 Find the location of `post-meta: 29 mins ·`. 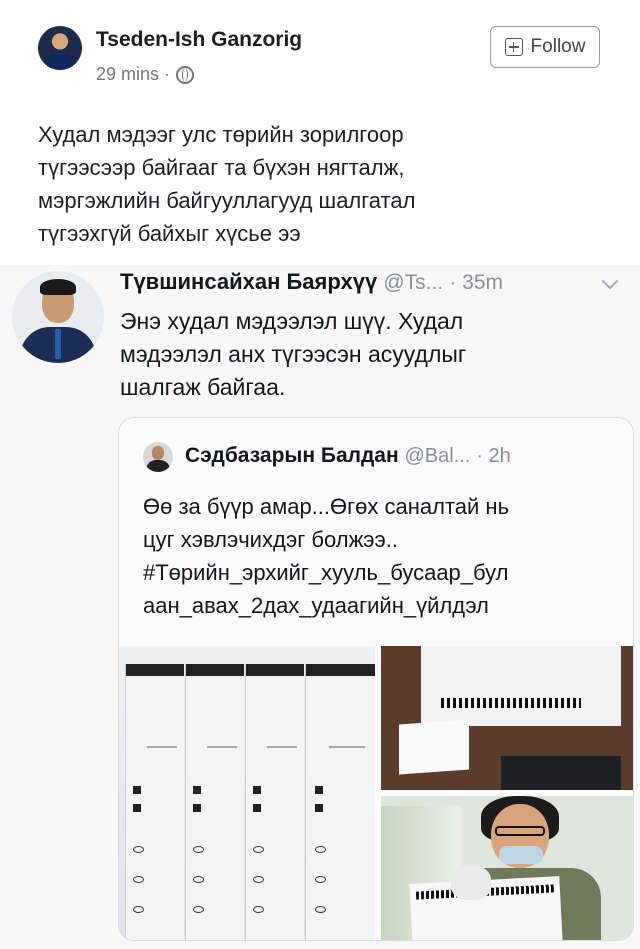

post-meta: 29 mins · is located at coordinates (145, 74).